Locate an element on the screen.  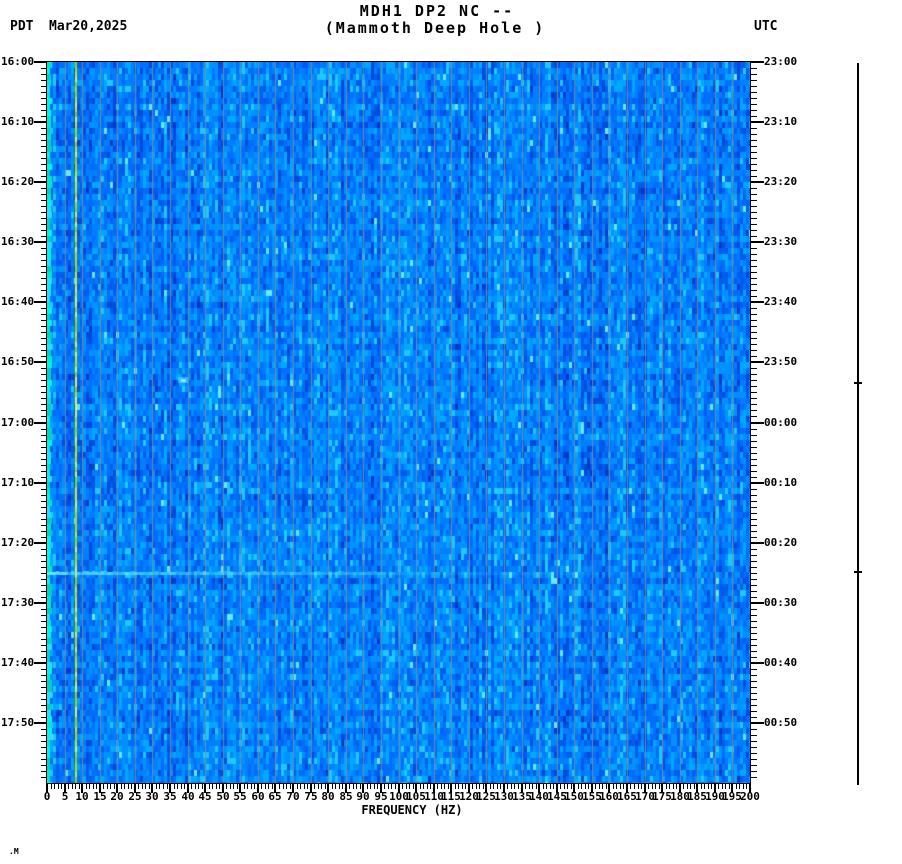
frequency-axis-title: FREQUENCY (HZ) is located at coordinates (412, 810).